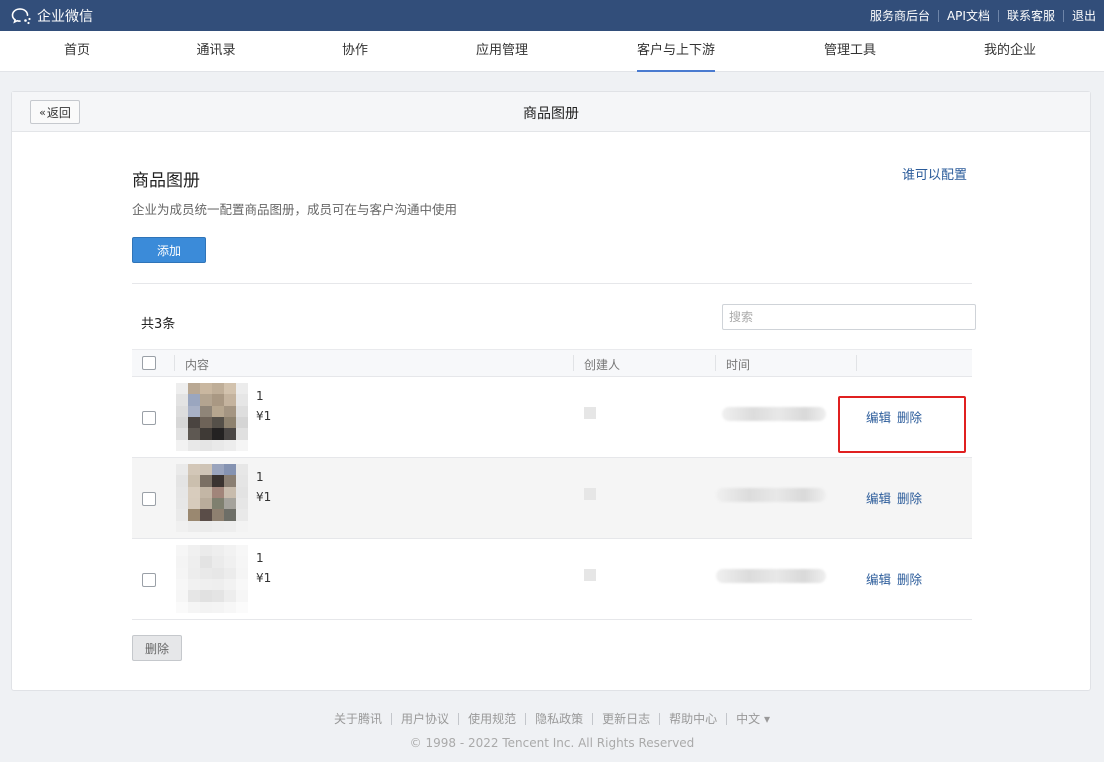 The width and height of the screenshot is (1104, 762). I want to click on add-button: 添加, so click(169, 250).